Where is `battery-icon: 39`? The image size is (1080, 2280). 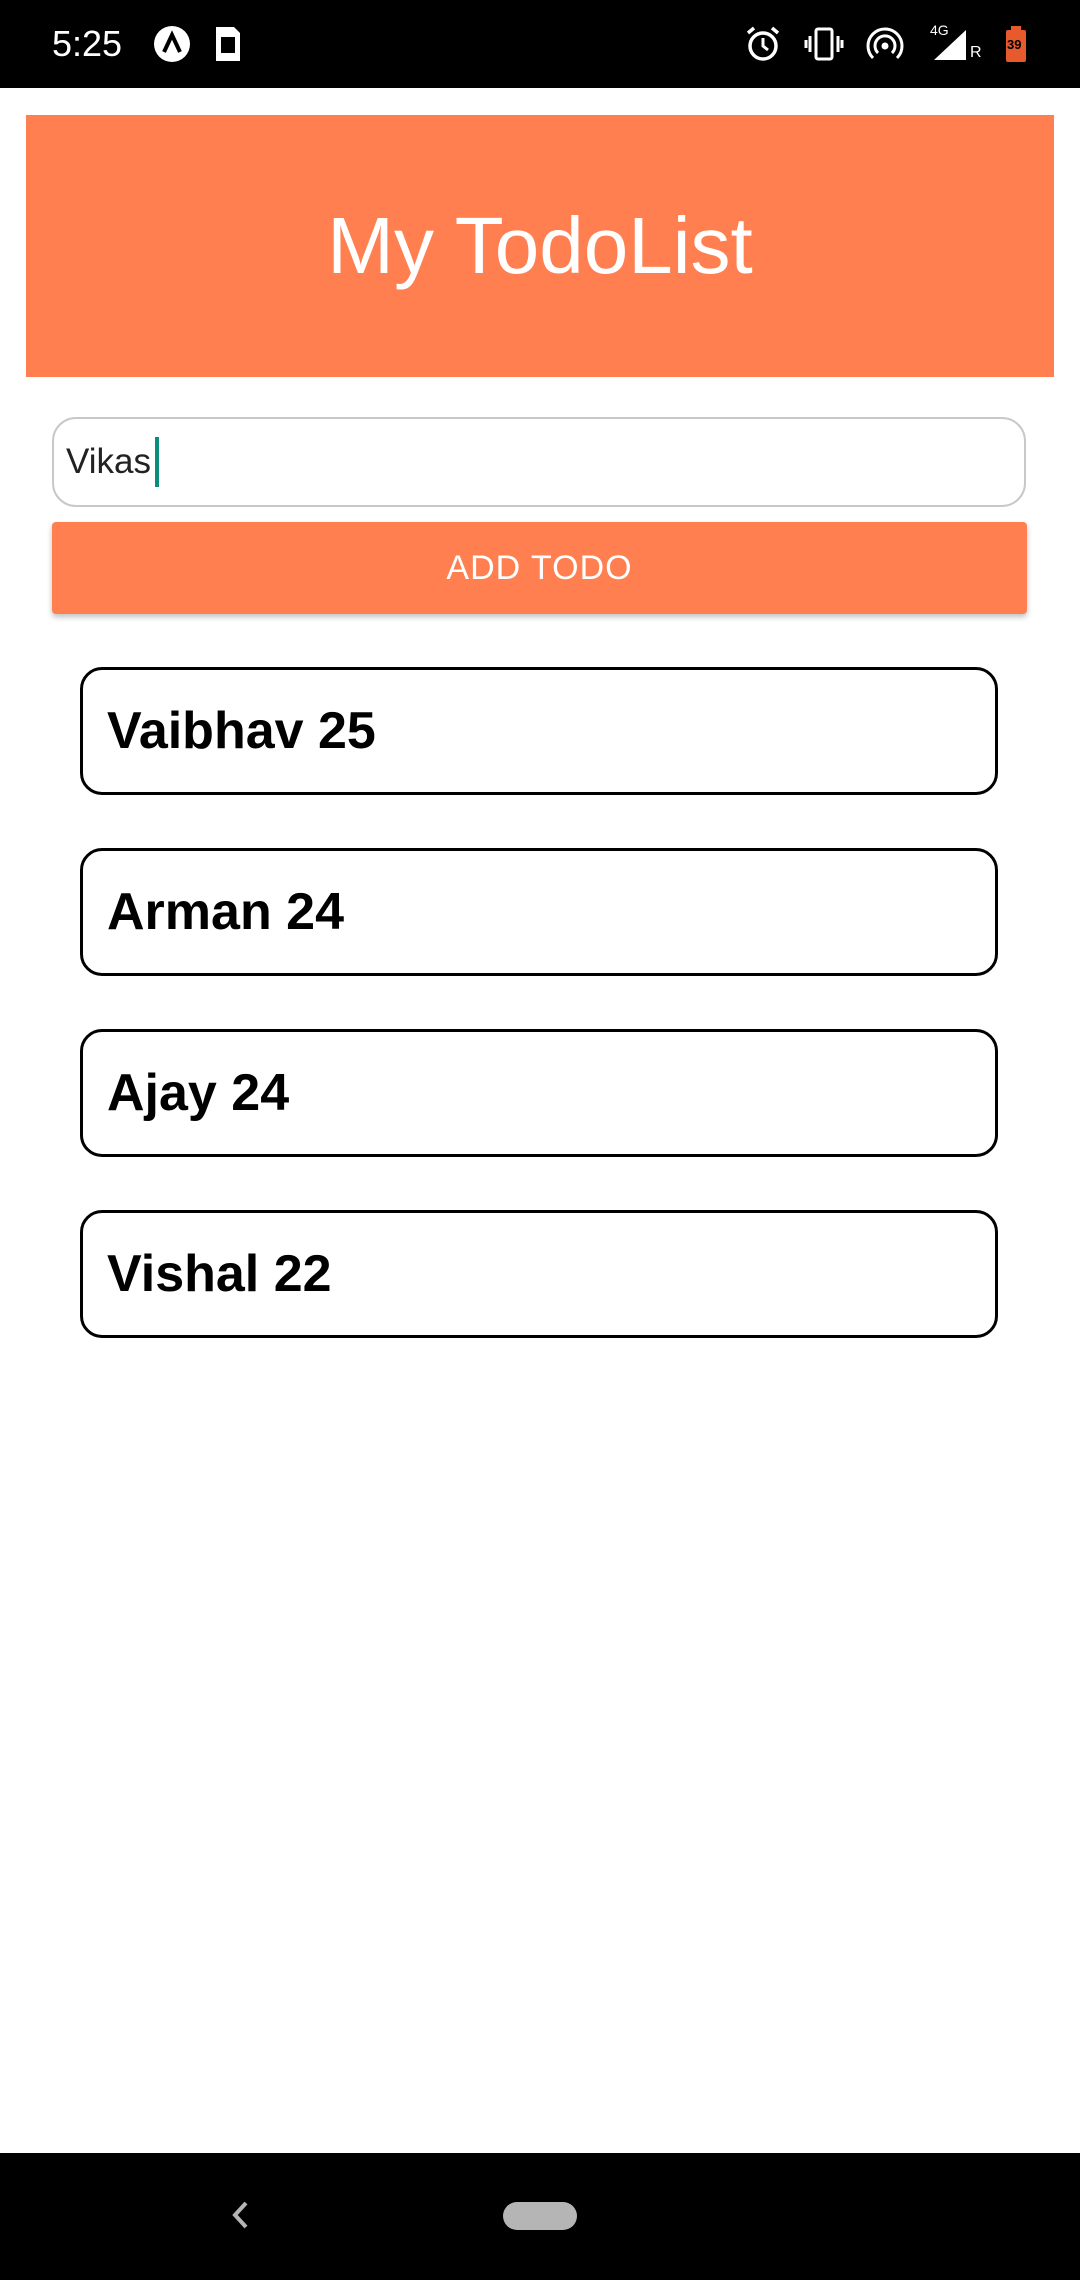
battery-icon: 39 is located at coordinates (1016, 44).